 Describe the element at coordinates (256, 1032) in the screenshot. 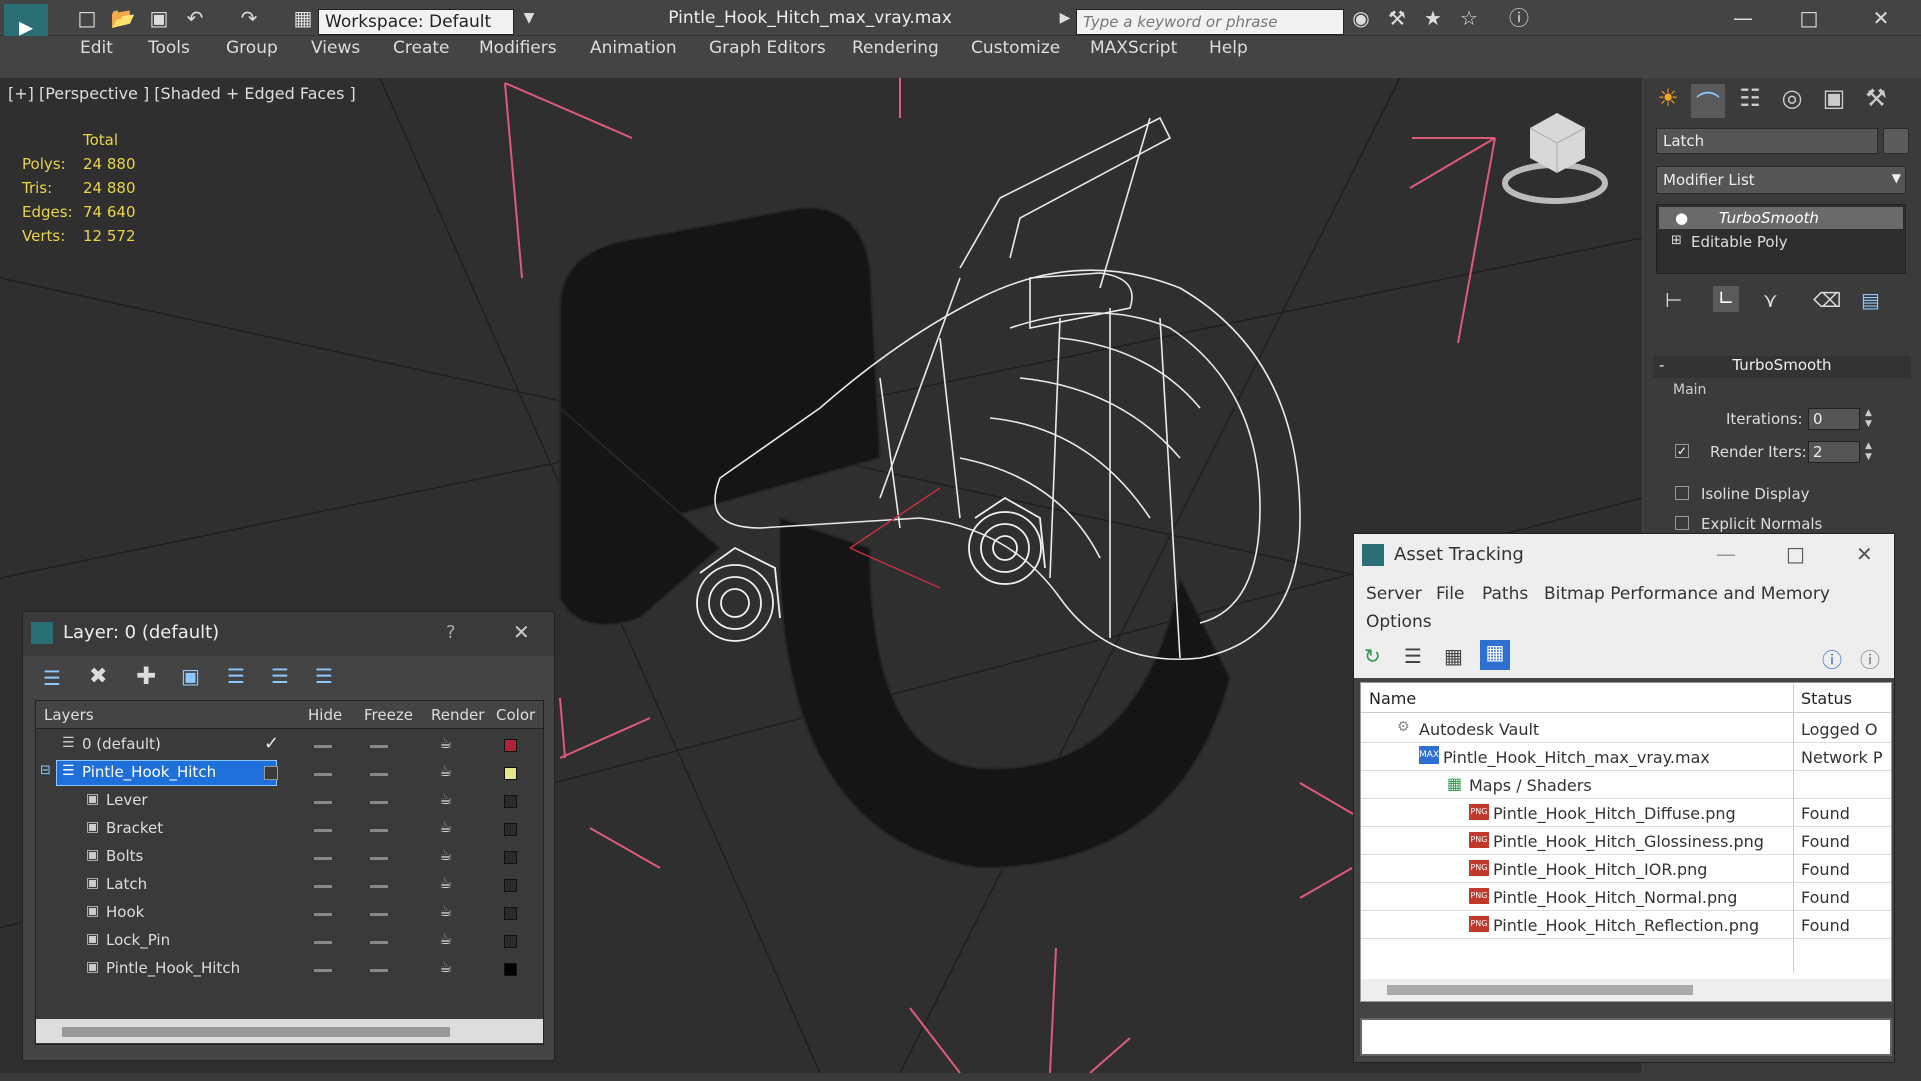

I see `scrollbar-thumb` at that location.